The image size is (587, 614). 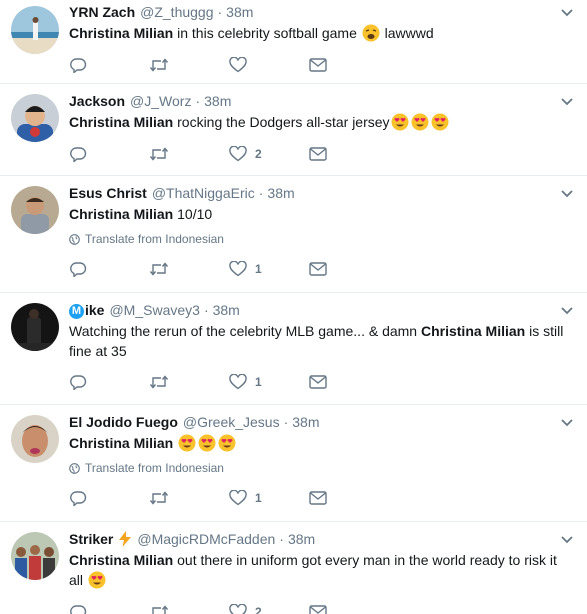 I want to click on fullname: YRN Zach, so click(x=102, y=12).